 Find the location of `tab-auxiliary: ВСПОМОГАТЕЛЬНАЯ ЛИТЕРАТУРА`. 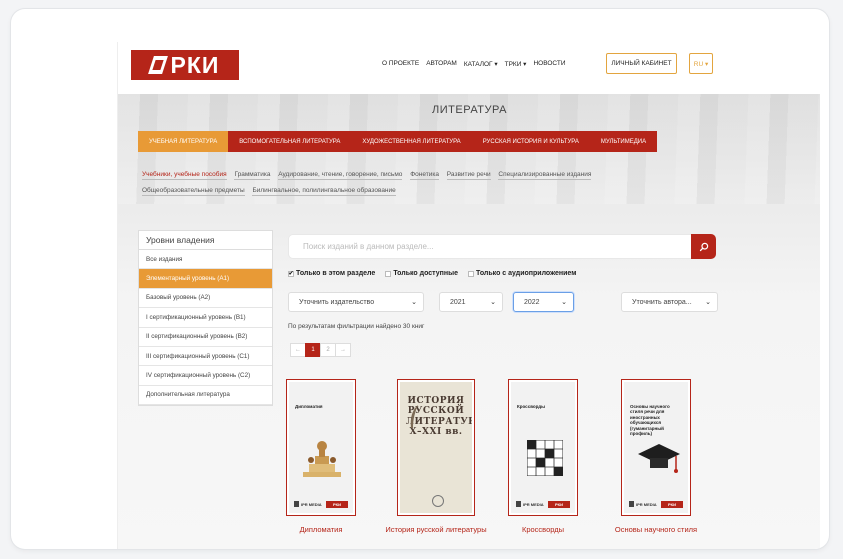

tab-auxiliary: ВСПОМОГАТЕЛЬНАЯ ЛИТЕРАТУРА is located at coordinates (290, 141).